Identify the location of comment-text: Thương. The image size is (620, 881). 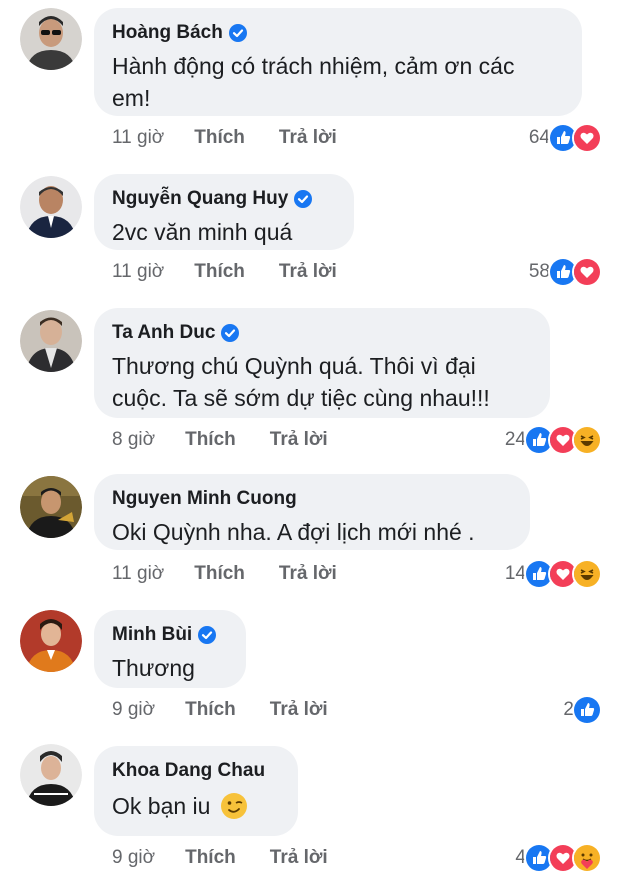
(153, 668).